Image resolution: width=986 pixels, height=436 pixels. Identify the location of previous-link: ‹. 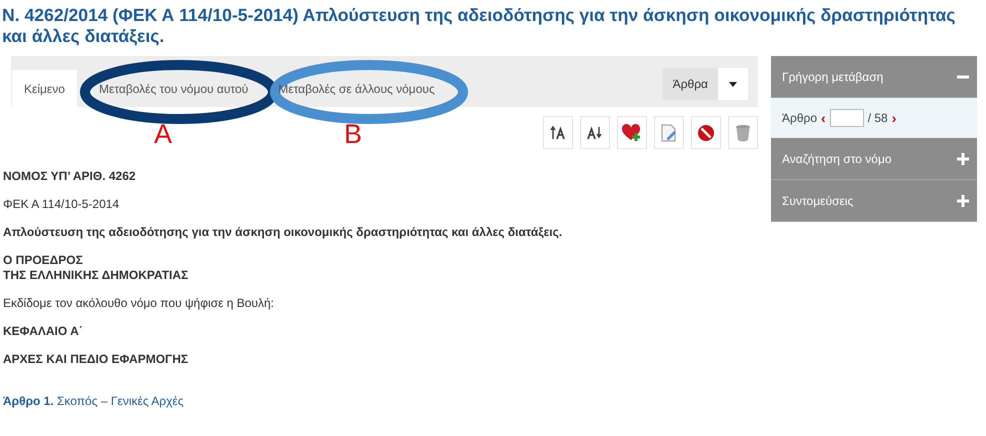
(823, 118).